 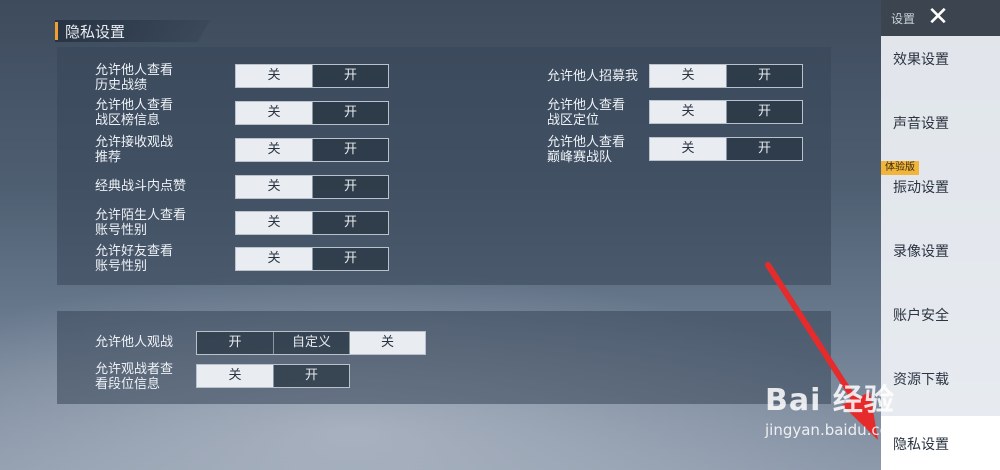 I want to click on setting-label: 经典战斗内点赞, so click(x=141, y=186).